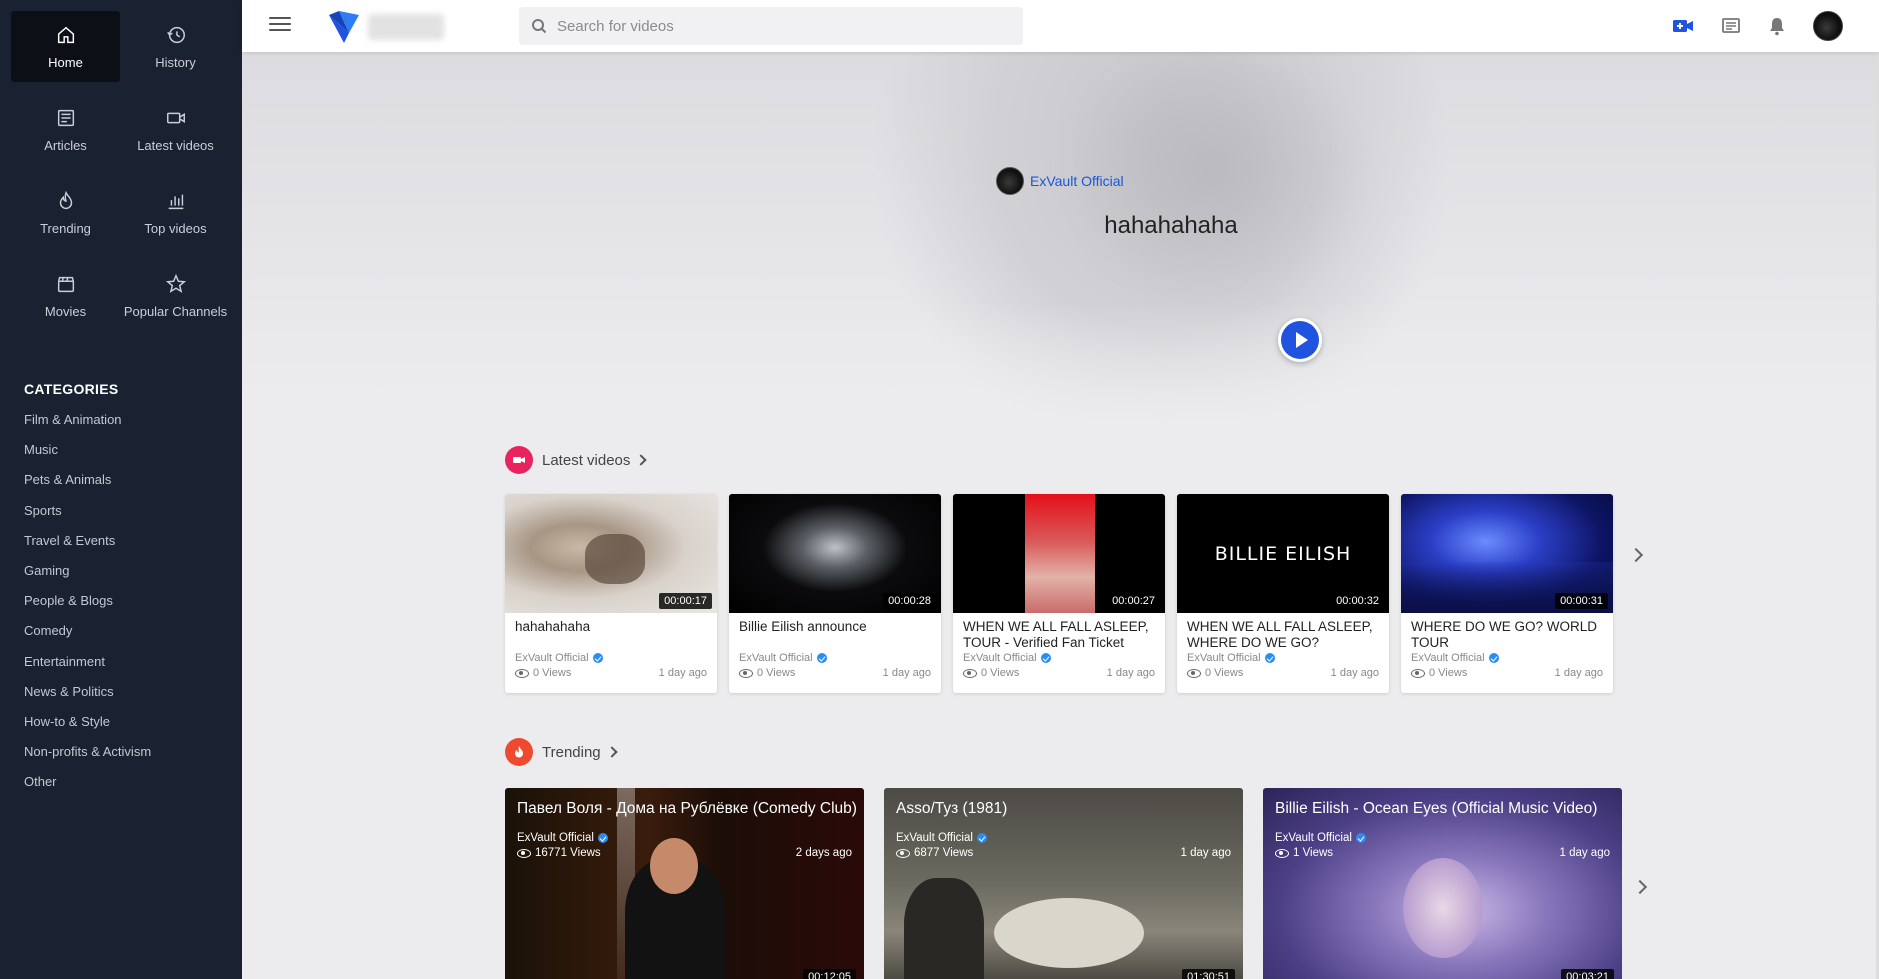 The height and width of the screenshot is (979, 1879). Describe the element at coordinates (175, 46) in the screenshot. I see `nav-history: History` at that location.